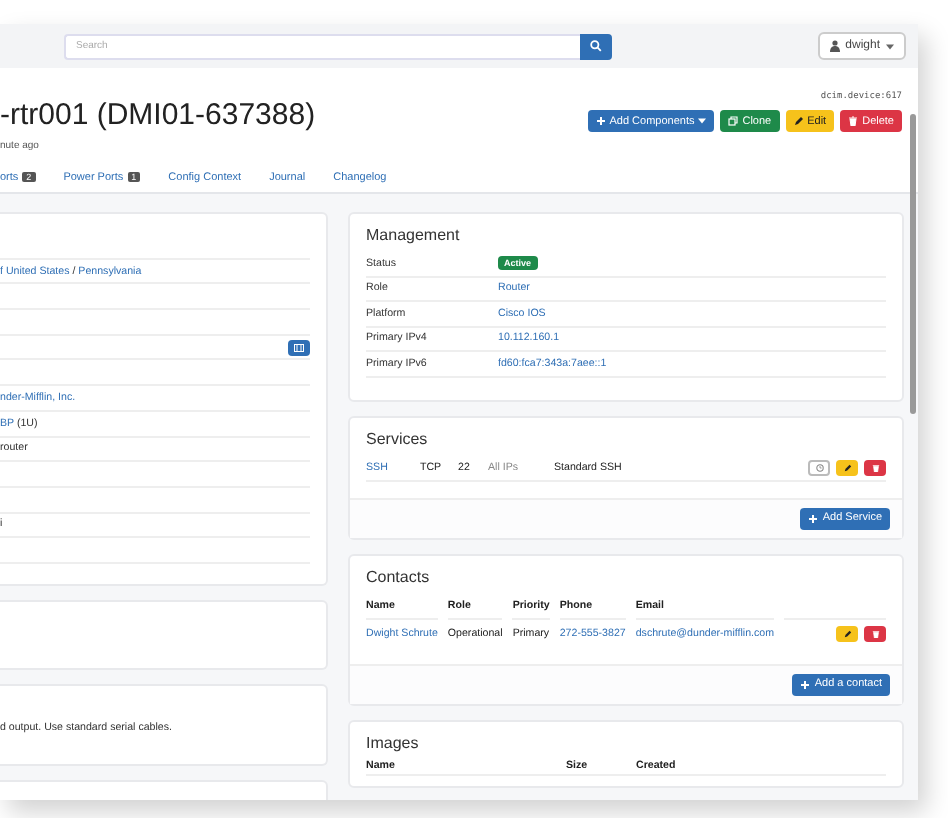 The width and height of the screenshot is (948, 818). I want to click on search-icon, so click(596, 46).